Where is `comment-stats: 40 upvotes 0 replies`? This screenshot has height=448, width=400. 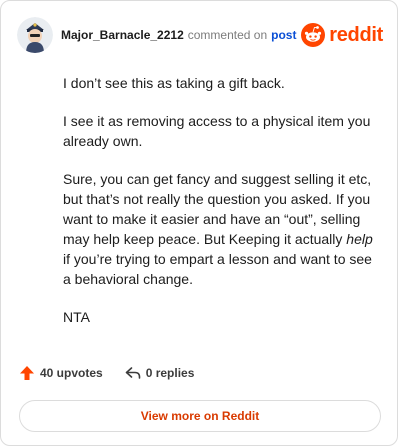
comment-stats: 40 upvotes 0 replies is located at coordinates (106, 373).